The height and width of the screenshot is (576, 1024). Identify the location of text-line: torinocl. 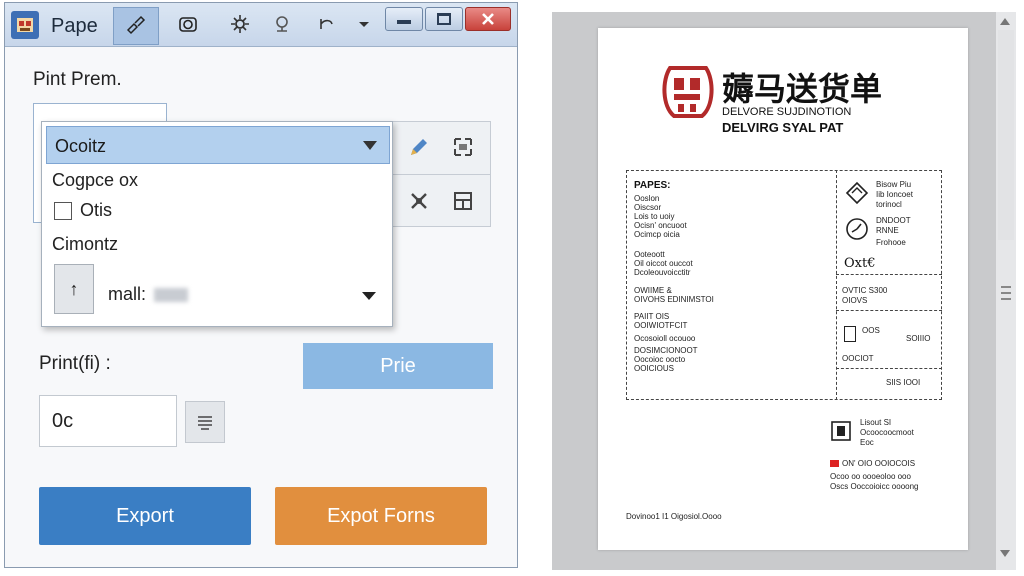
(889, 204).